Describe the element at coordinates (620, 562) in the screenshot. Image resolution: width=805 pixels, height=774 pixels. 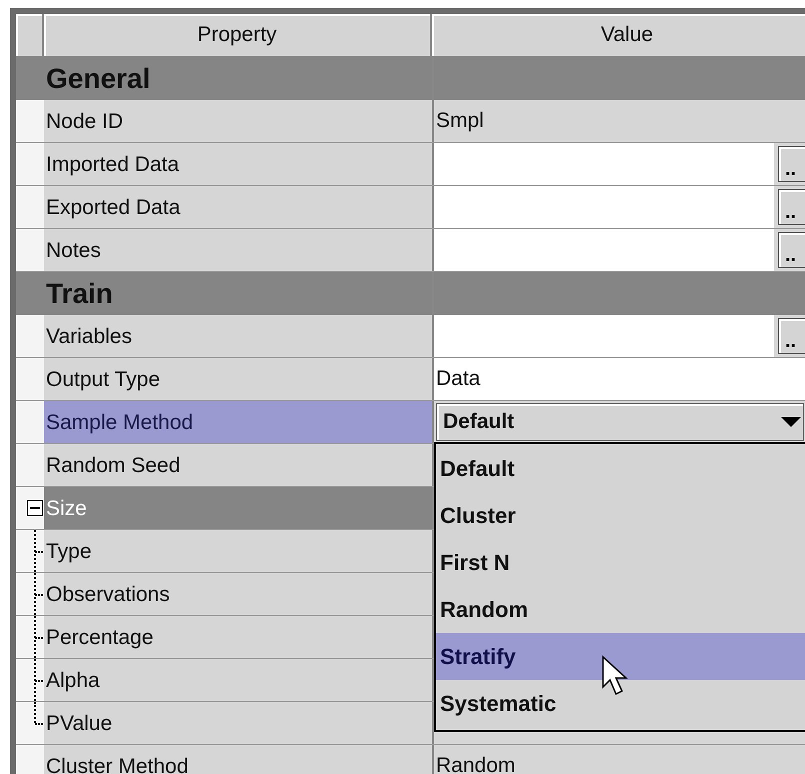
I see `dropdown-option: First N` at that location.